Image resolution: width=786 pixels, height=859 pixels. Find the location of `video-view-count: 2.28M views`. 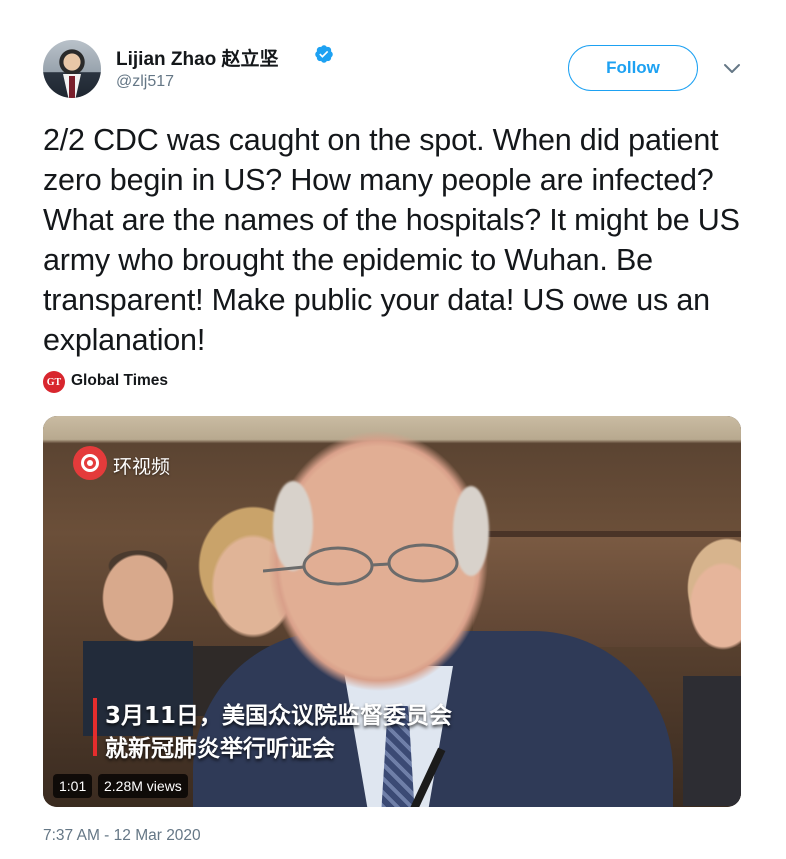

video-view-count: 2.28M views is located at coordinates (143, 786).